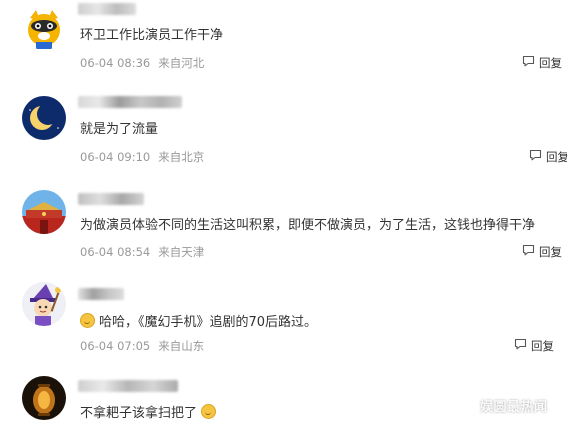  What do you see at coordinates (115, 346) in the screenshot?
I see `comment-time: 06-04 07:05` at bounding box center [115, 346].